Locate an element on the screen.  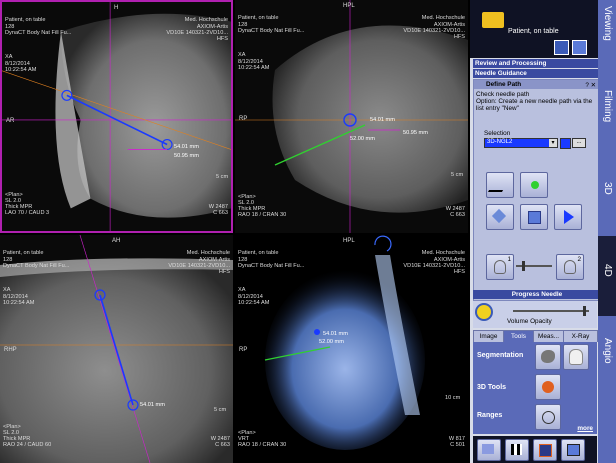
ranges-button is located at coordinates (548, 417).